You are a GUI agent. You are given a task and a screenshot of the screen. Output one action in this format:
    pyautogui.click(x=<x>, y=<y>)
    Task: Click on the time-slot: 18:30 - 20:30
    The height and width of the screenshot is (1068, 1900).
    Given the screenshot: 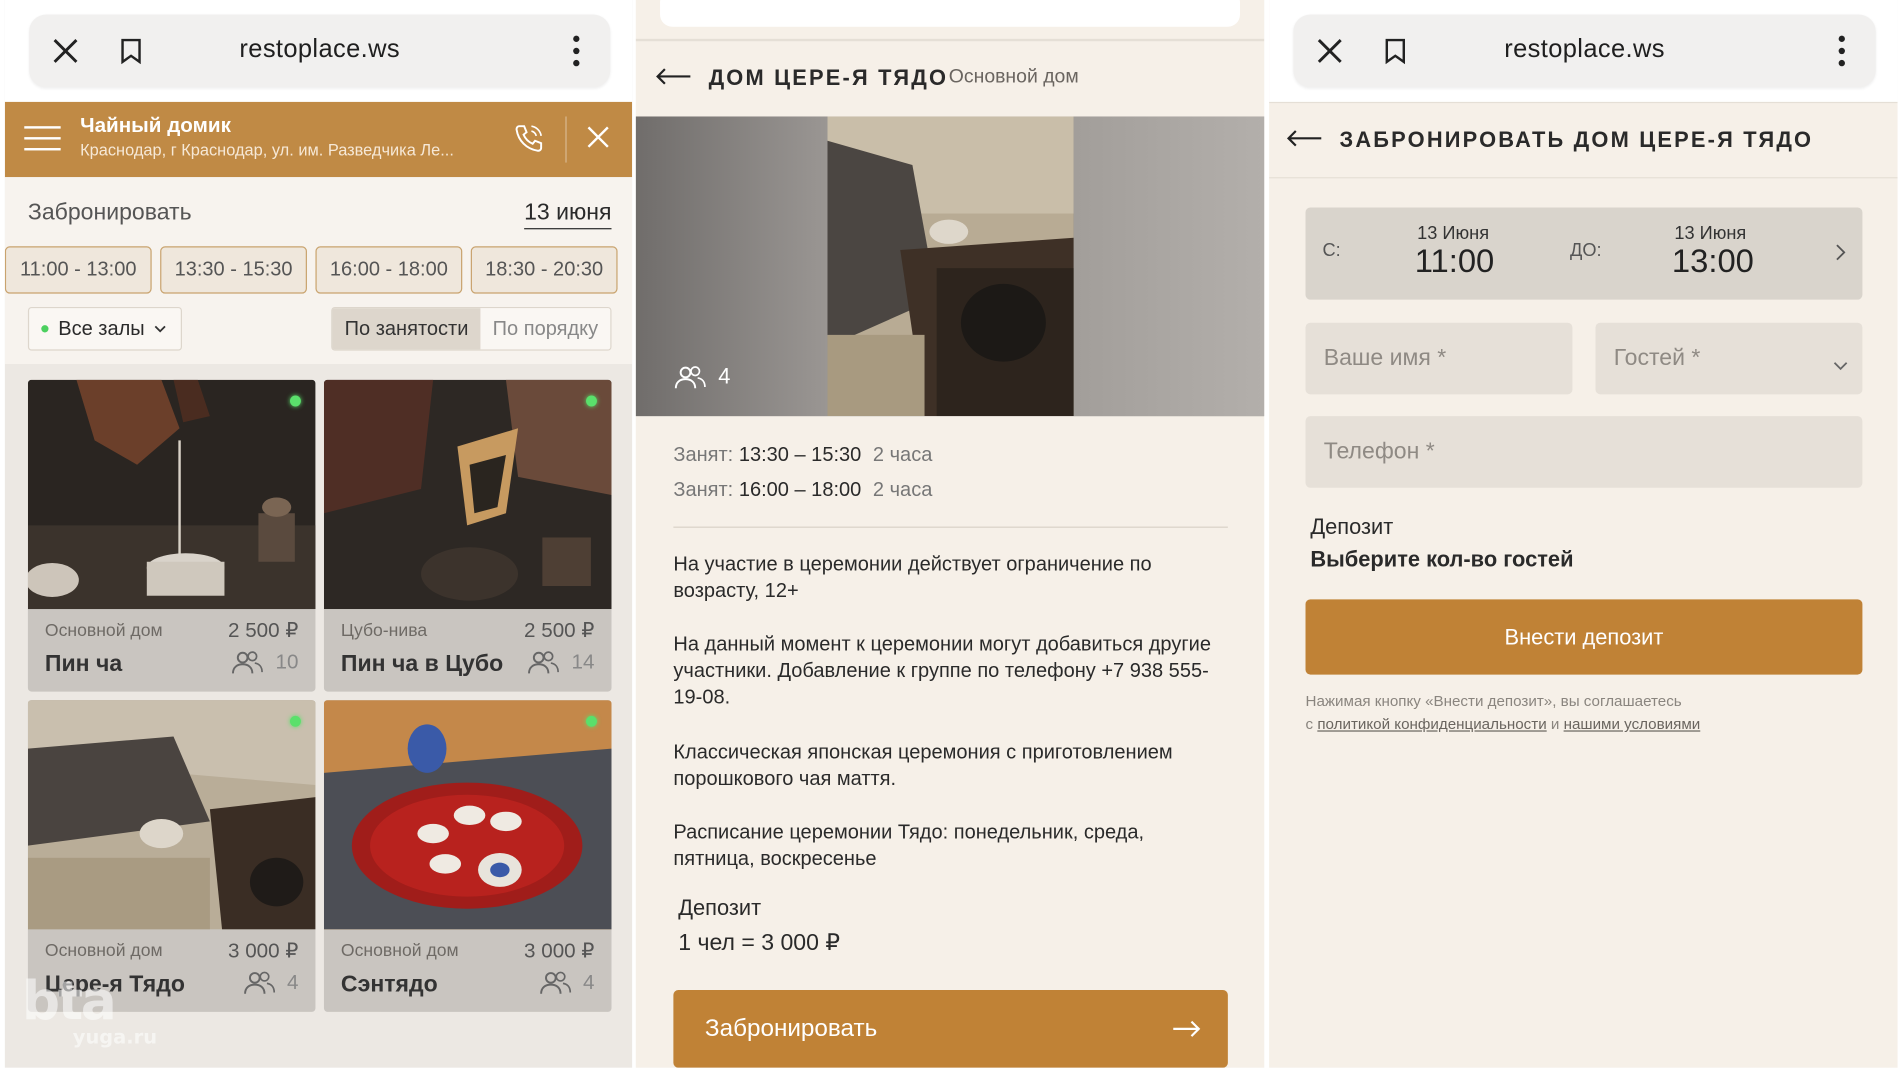 What is the action you would take?
    pyautogui.click(x=544, y=270)
    